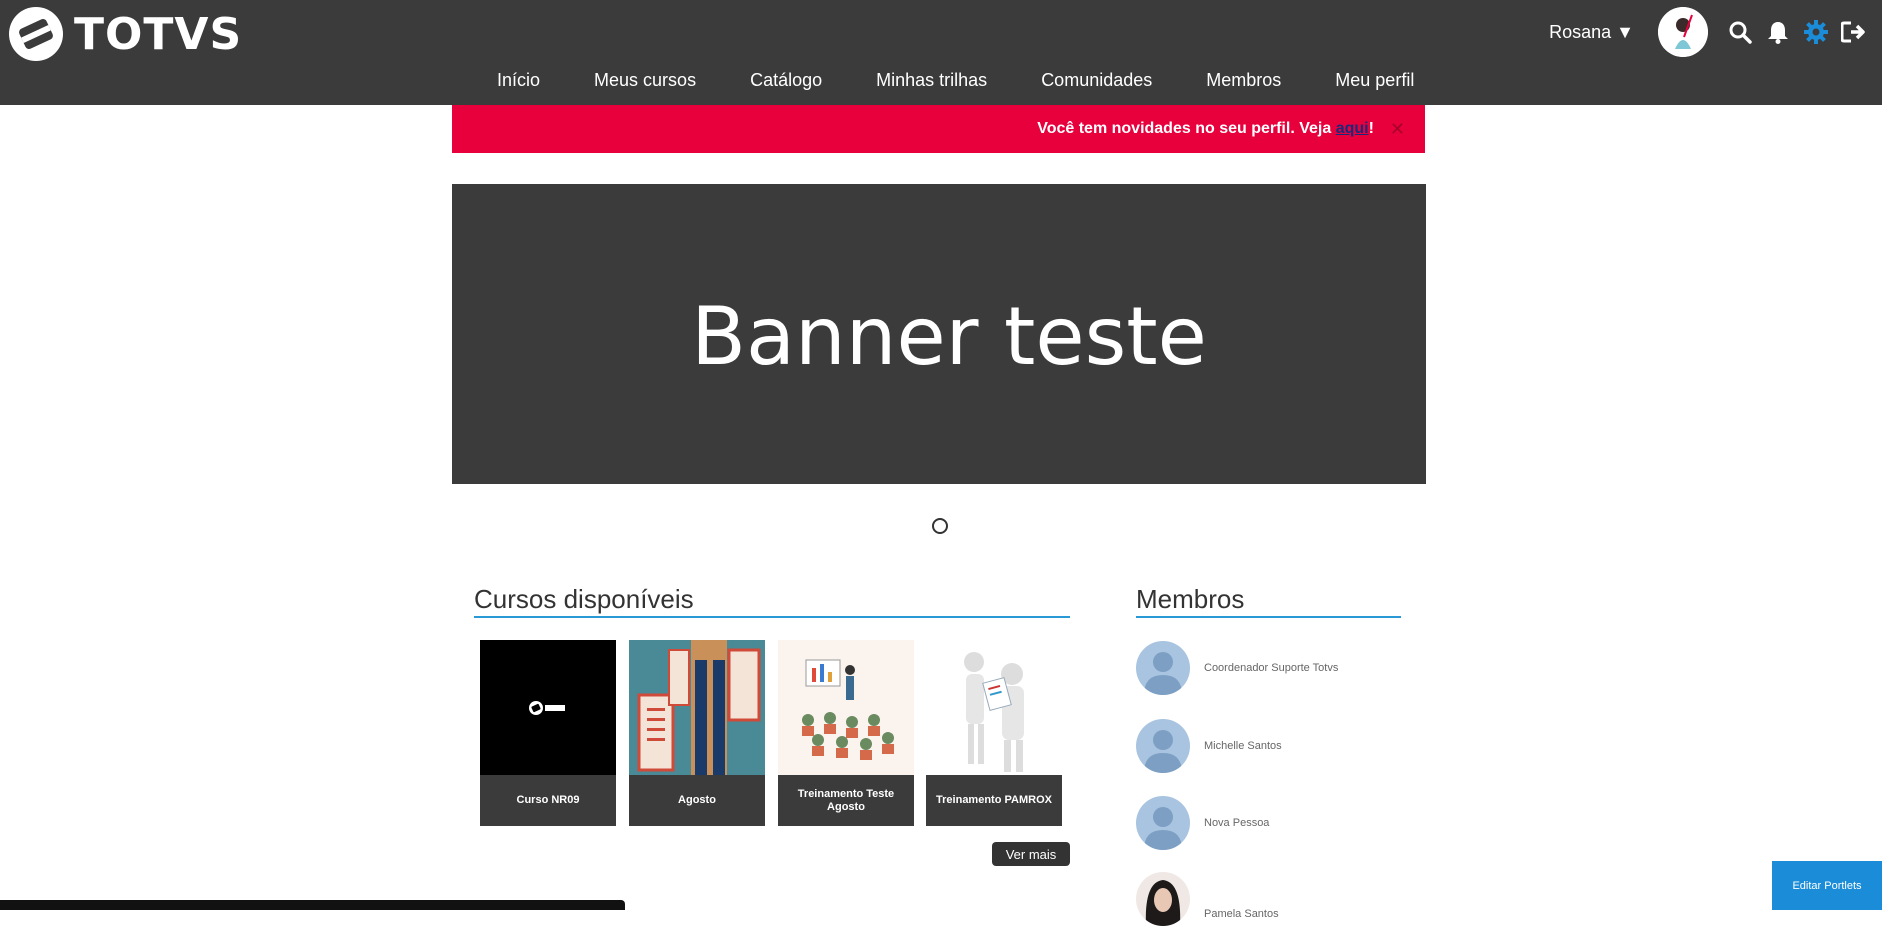 This screenshot has width=1882, height=926. What do you see at coordinates (1163, 903) in the screenshot?
I see `woman-photo-icon` at bounding box center [1163, 903].